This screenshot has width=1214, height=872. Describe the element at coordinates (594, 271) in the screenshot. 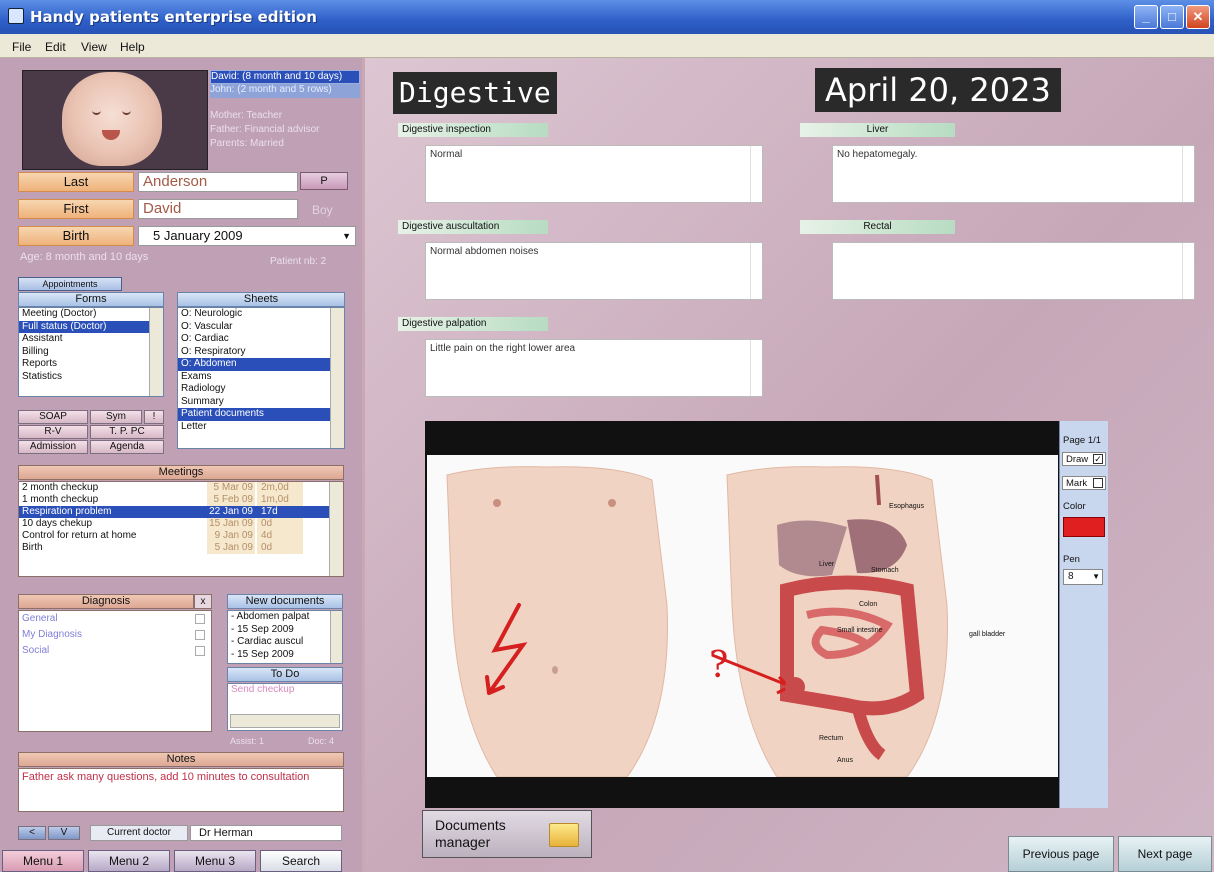

I see `digestive-auscultation-input: Normal abdomen noises` at that location.